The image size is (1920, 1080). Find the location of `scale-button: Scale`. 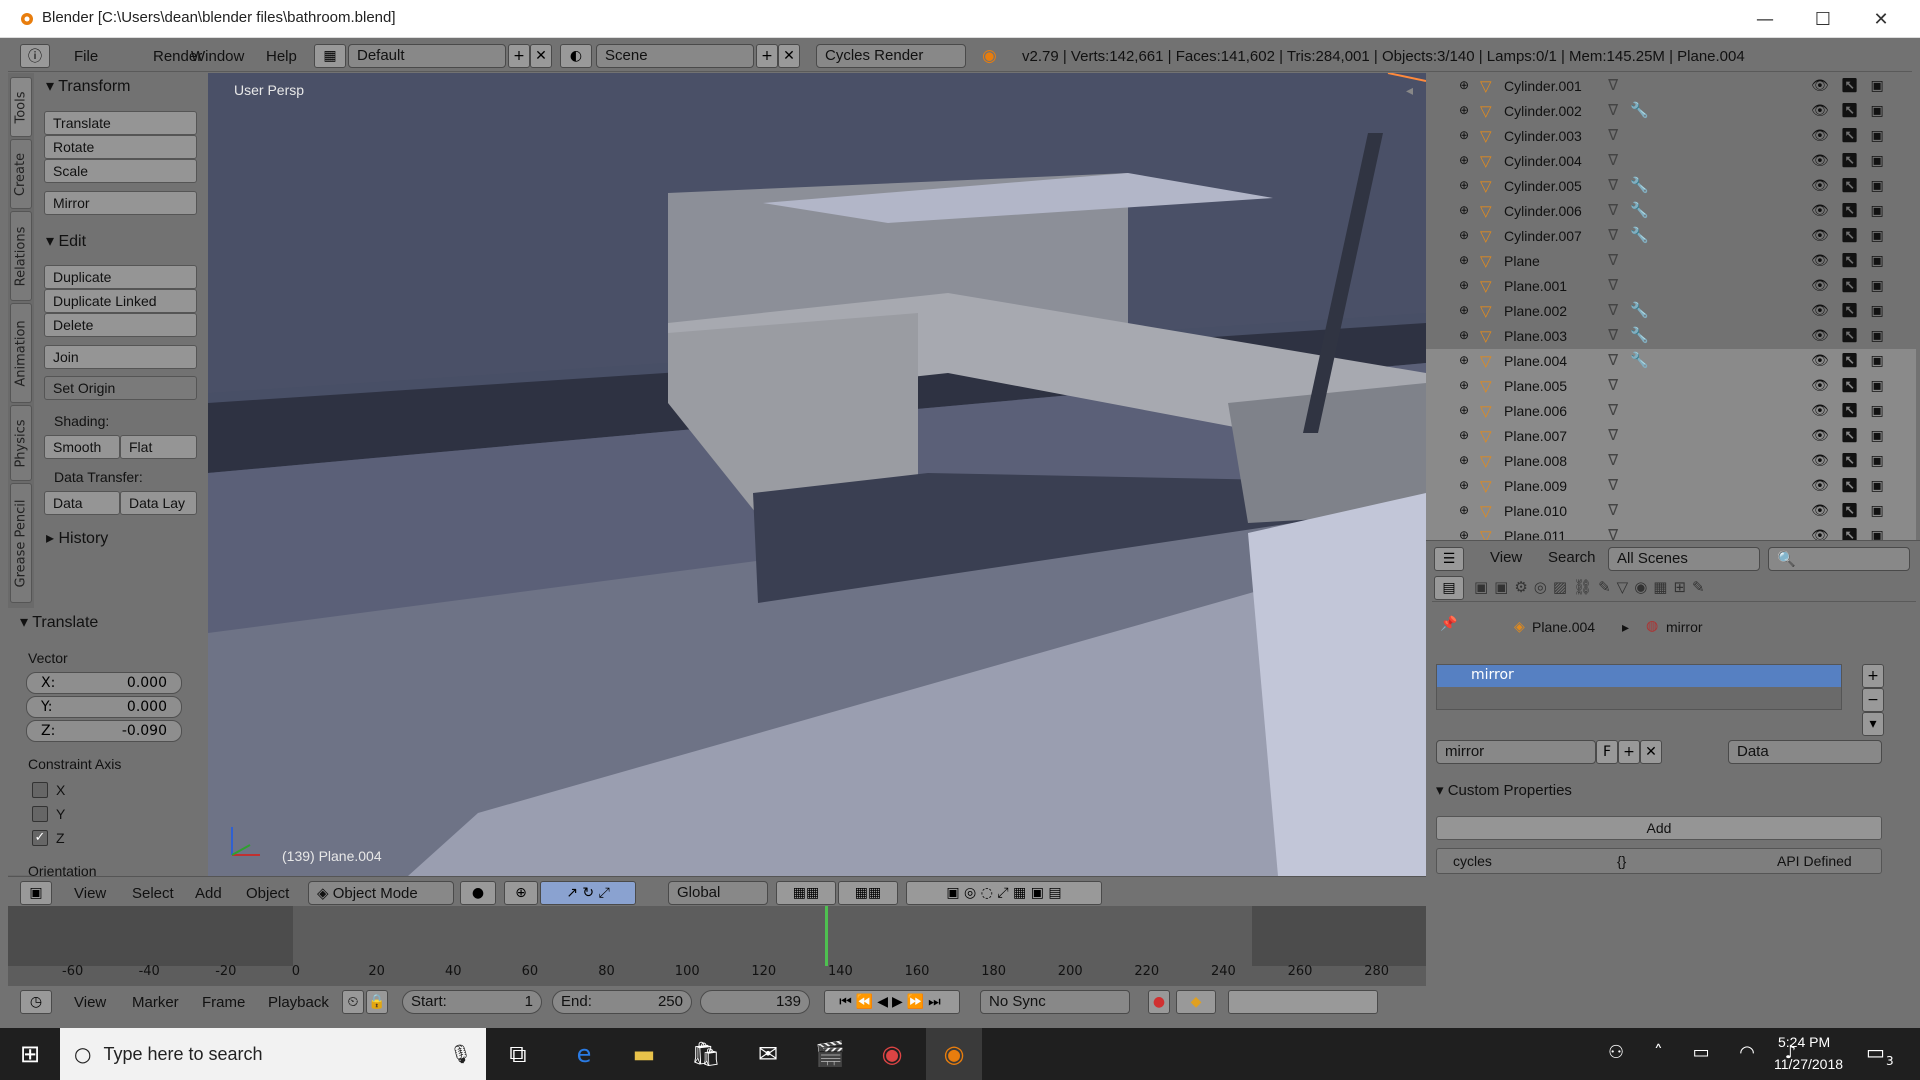

scale-button: Scale is located at coordinates (120, 171).